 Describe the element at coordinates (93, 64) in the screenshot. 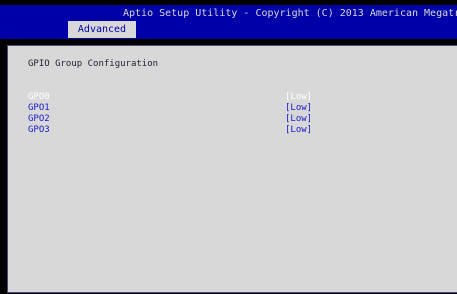

I see `section-title: GPIO Group Configuration` at that location.